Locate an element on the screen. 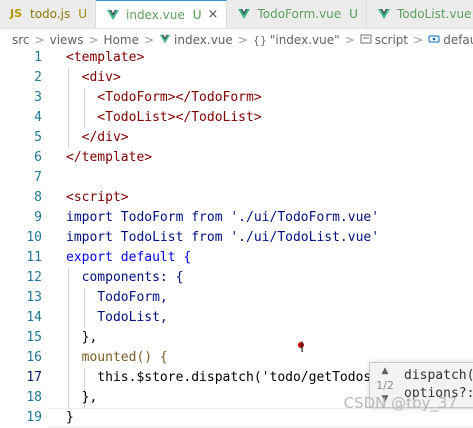 This screenshot has height=428, width=473. tab-index-vue: index.vue U × is located at coordinates (162, 14).